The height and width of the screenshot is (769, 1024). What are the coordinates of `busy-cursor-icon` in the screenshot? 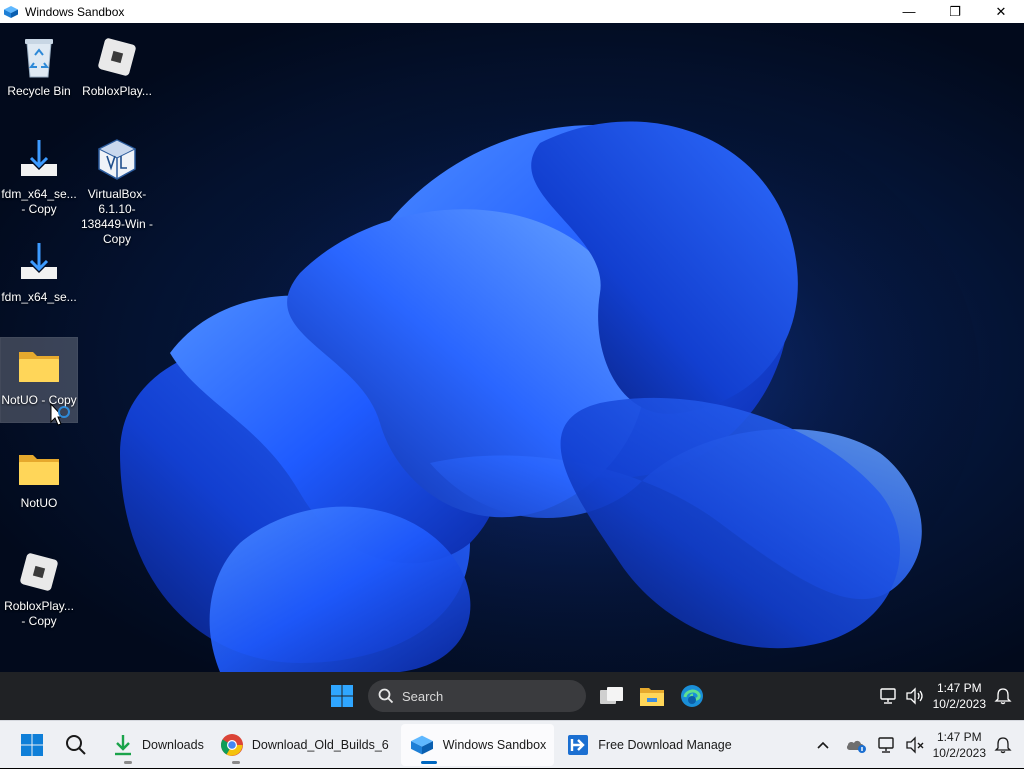 It's located at (60, 414).